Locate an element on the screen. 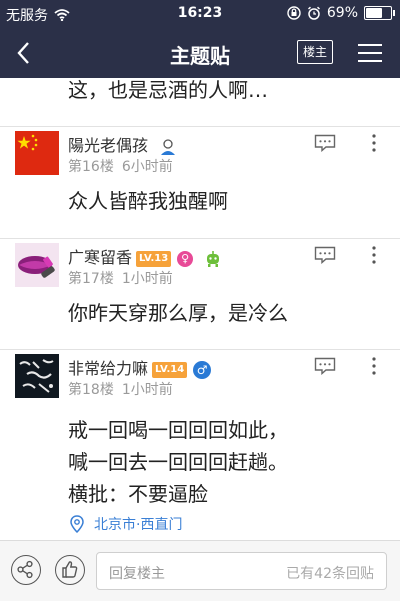  reply-input: 回复楼主 已有42条回贴 is located at coordinates (241, 571).